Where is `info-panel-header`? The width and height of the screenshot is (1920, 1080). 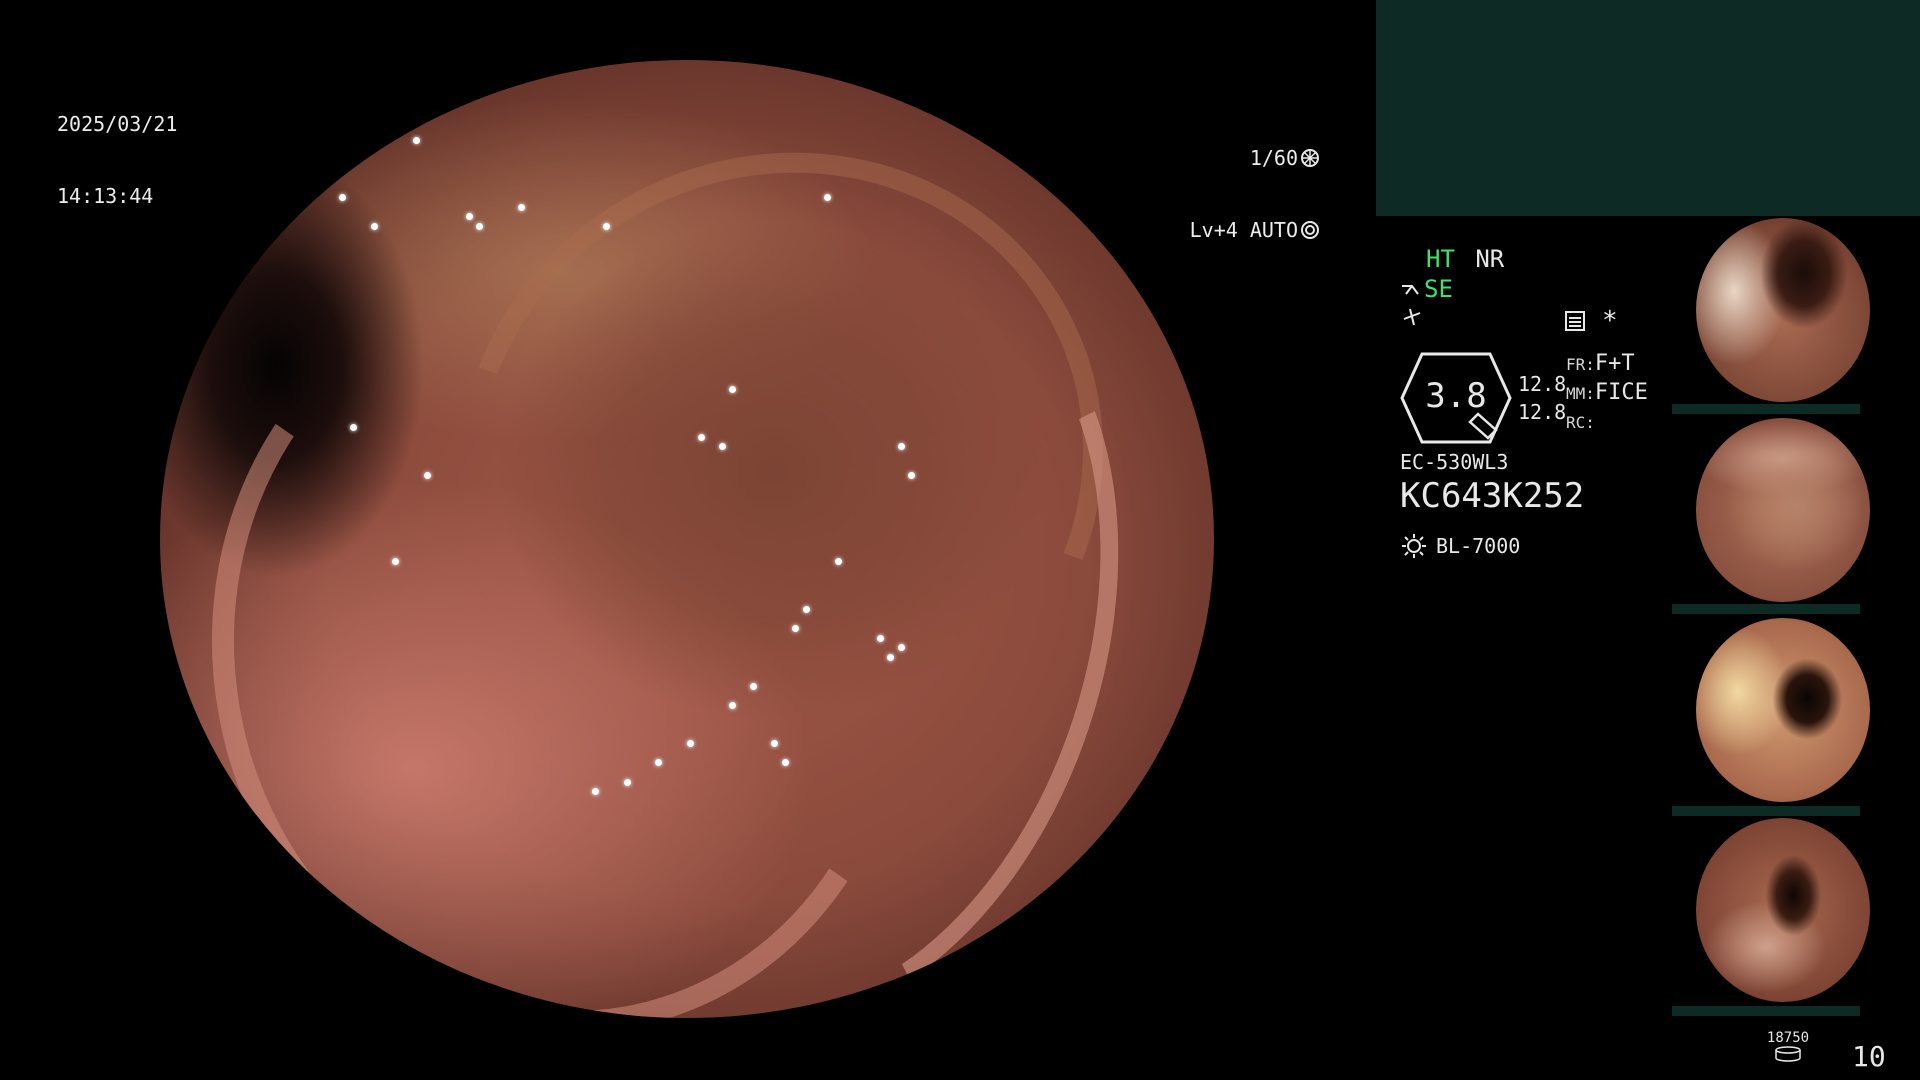 info-panel-header is located at coordinates (1648, 108).